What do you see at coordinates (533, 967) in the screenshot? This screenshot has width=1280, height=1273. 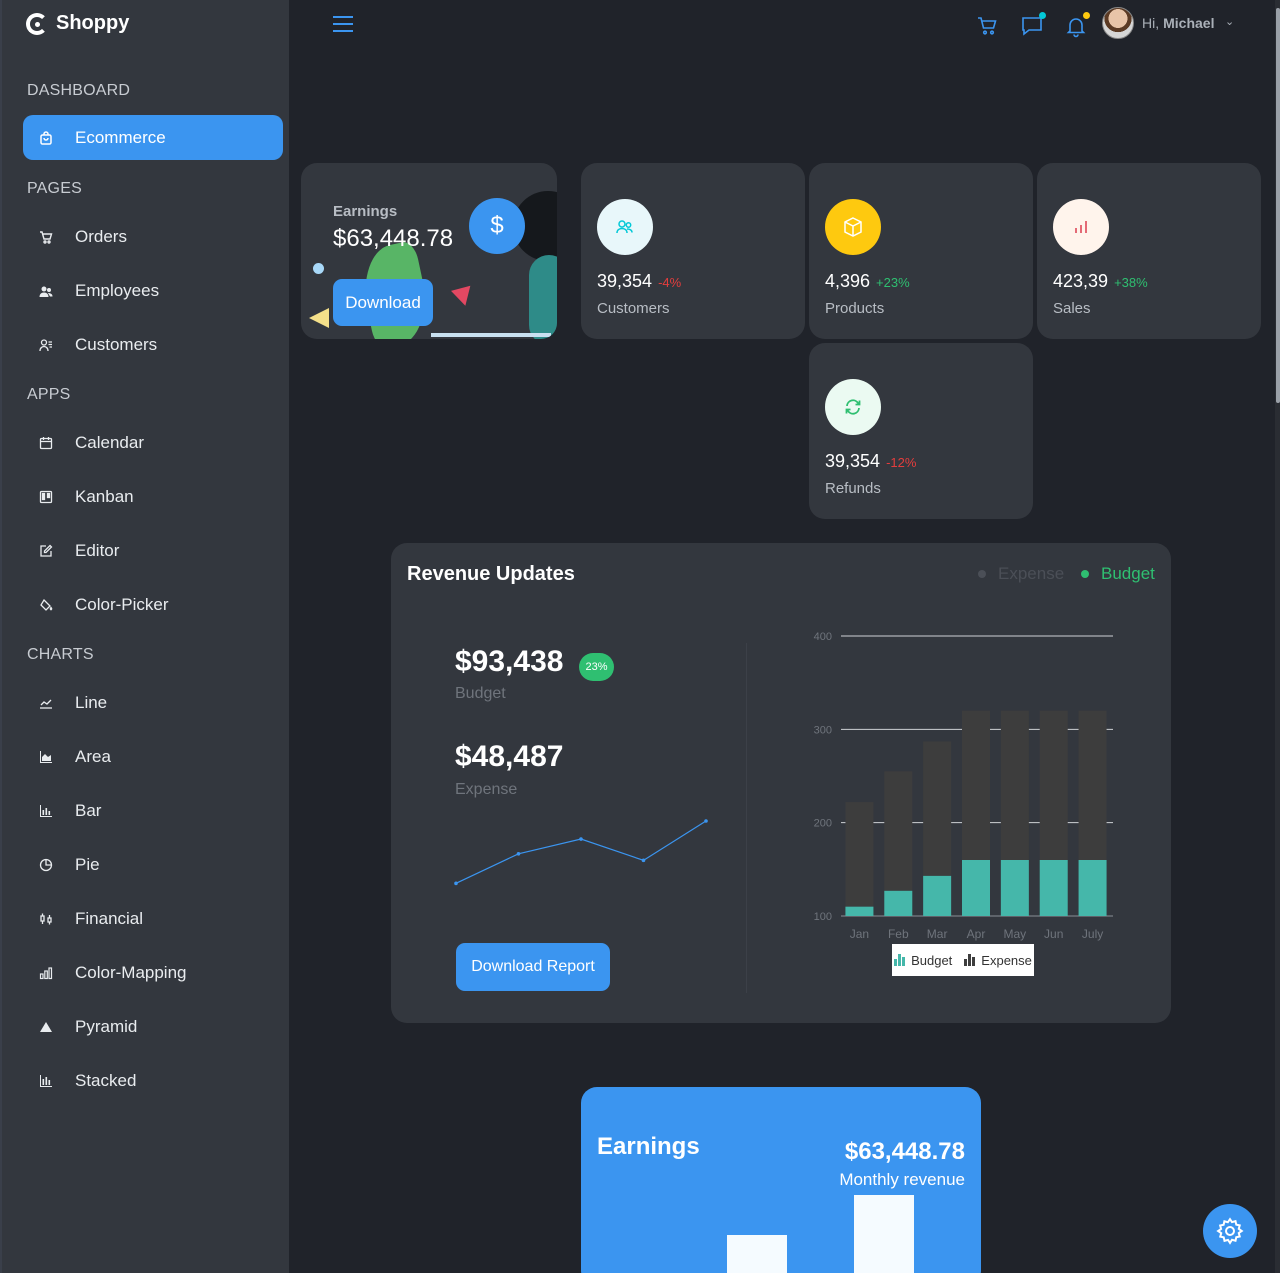 I see `download-report-button: Download Report` at bounding box center [533, 967].